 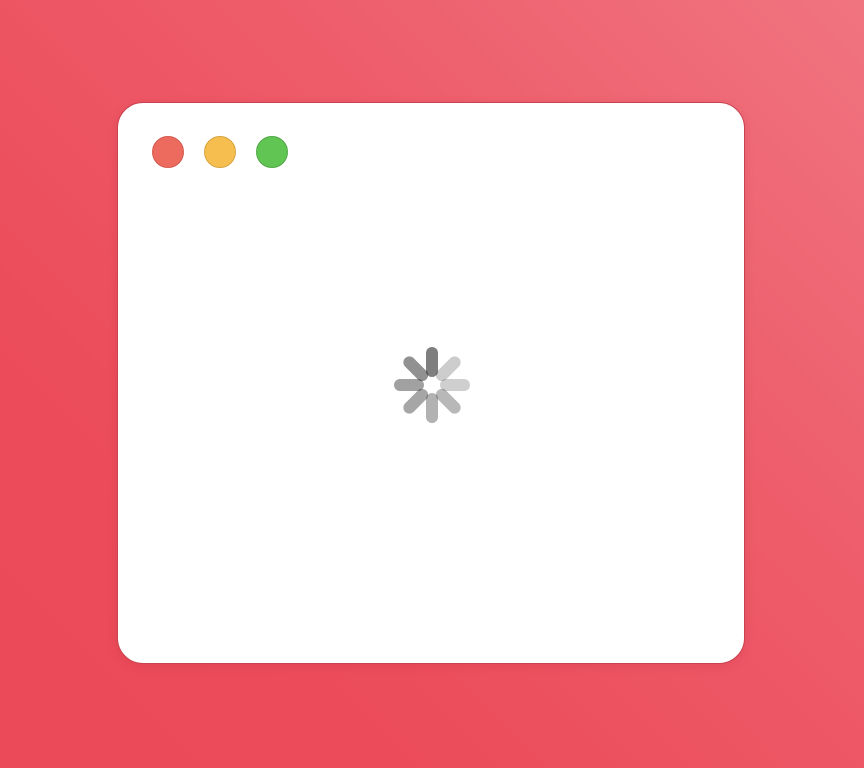 What do you see at coordinates (168, 152) in the screenshot?
I see `close-button` at bounding box center [168, 152].